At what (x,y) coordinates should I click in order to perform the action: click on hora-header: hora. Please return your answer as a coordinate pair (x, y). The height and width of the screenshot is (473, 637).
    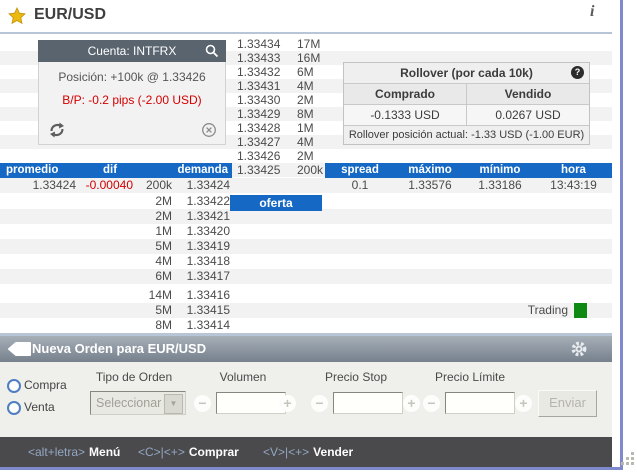
    Looking at the image, I should click on (573, 170).